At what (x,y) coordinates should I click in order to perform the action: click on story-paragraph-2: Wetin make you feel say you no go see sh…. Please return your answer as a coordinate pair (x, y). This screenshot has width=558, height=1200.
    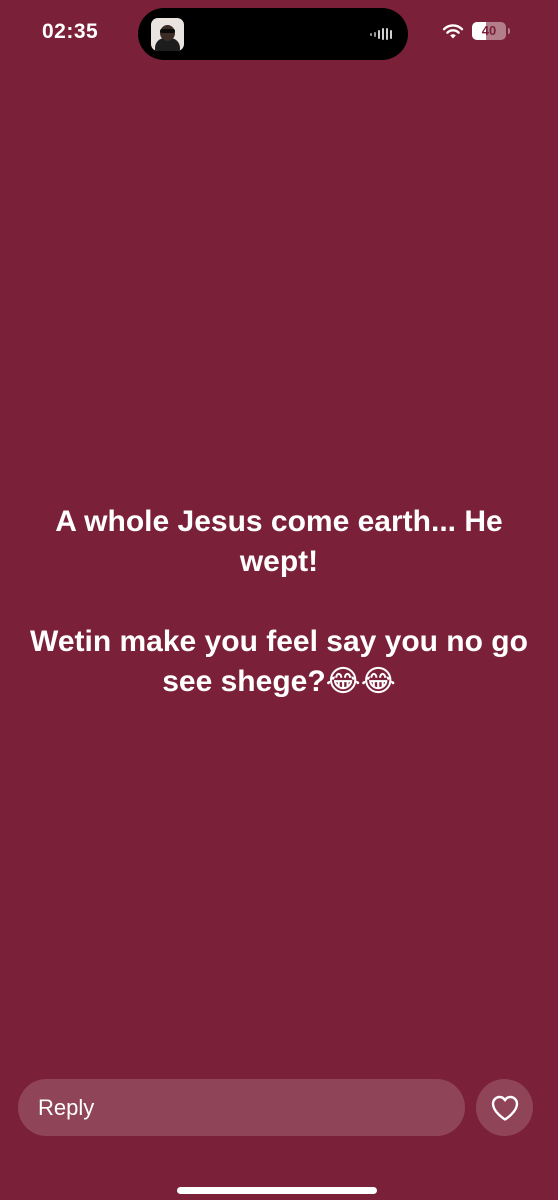
    Looking at the image, I should click on (279, 661).